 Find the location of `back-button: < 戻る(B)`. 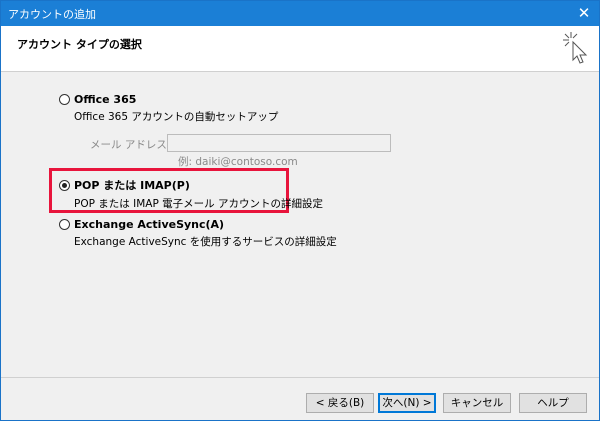

back-button: < 戻る(B) is located at coordinates (340, 403).